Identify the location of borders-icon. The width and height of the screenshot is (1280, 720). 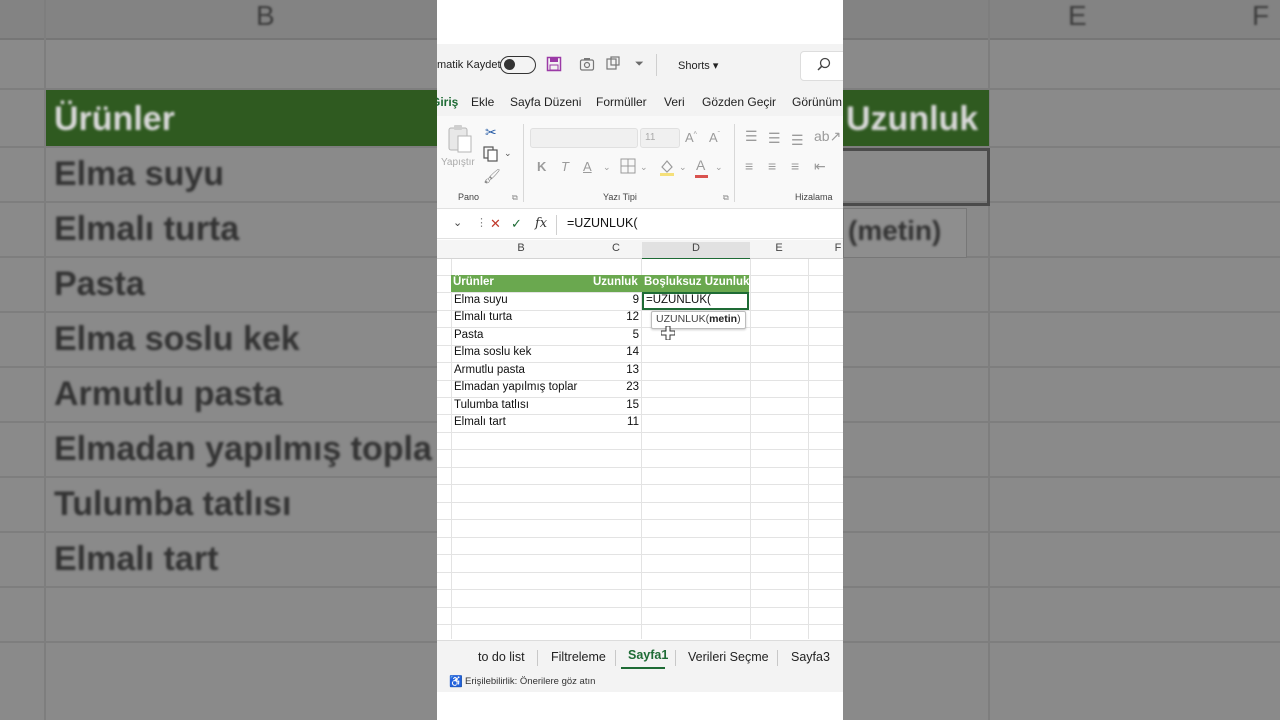
(628, 167).